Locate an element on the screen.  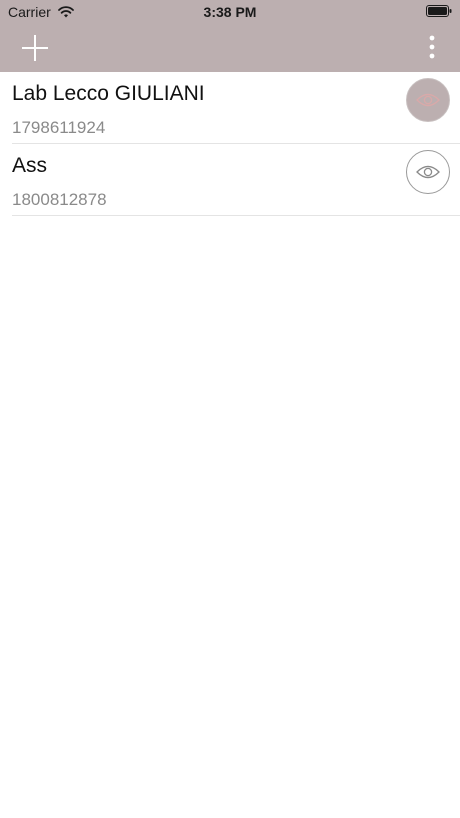
status-bar: Carrier 3:38 PM is located at coordinates (230, 12).